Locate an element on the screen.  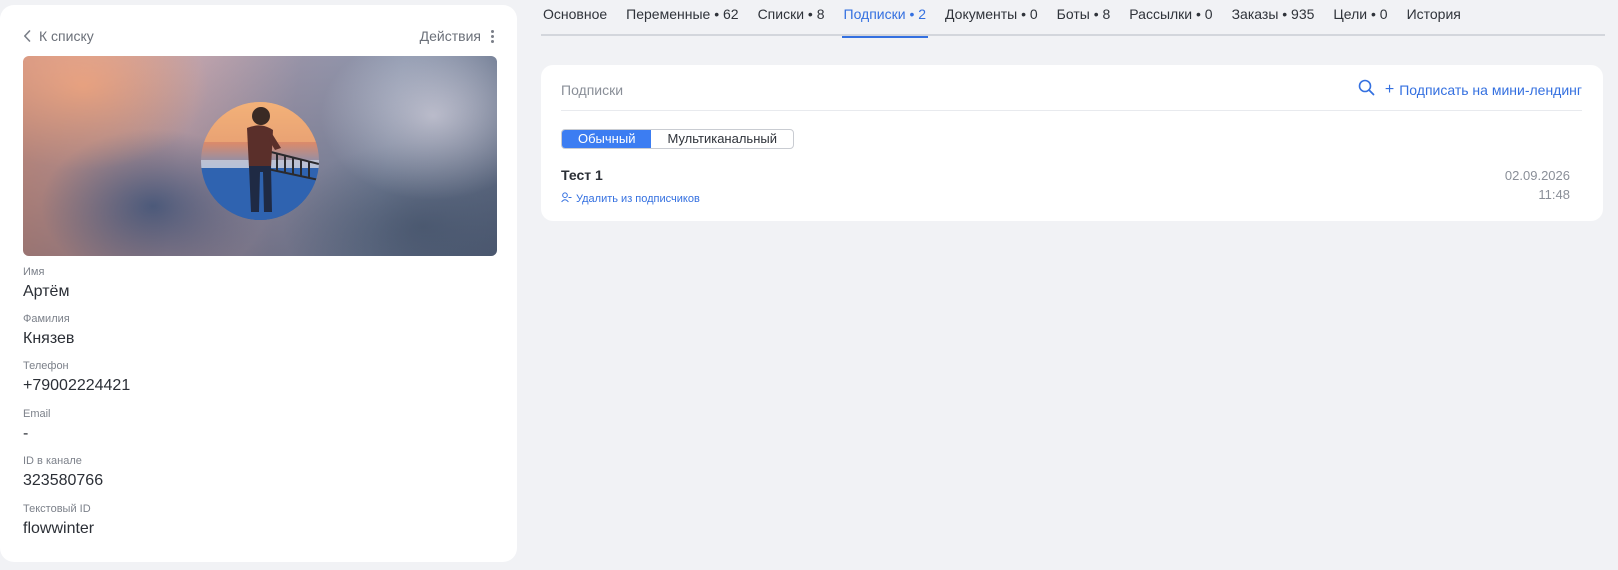
subscription-datetime: 02.09.2026 11:48 is located at coordinates (1537, 185).